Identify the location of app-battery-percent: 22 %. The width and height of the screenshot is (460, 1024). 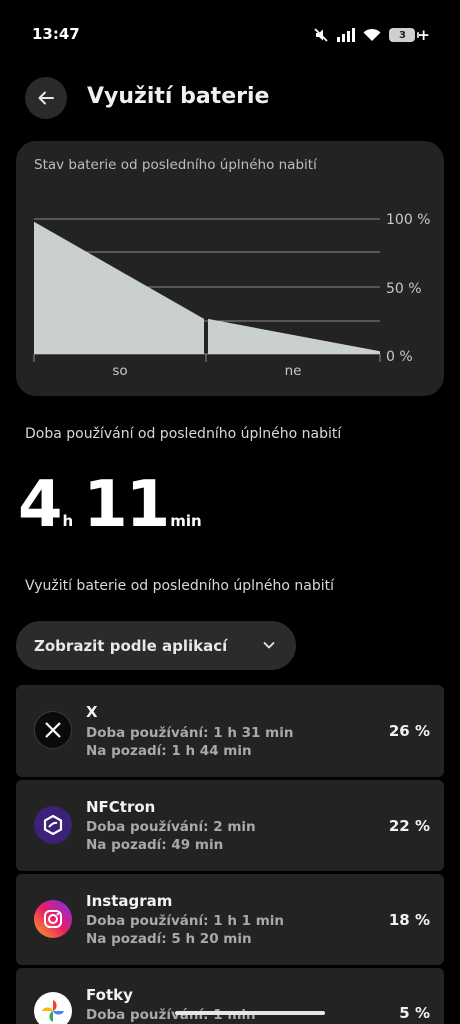
(409, 826).